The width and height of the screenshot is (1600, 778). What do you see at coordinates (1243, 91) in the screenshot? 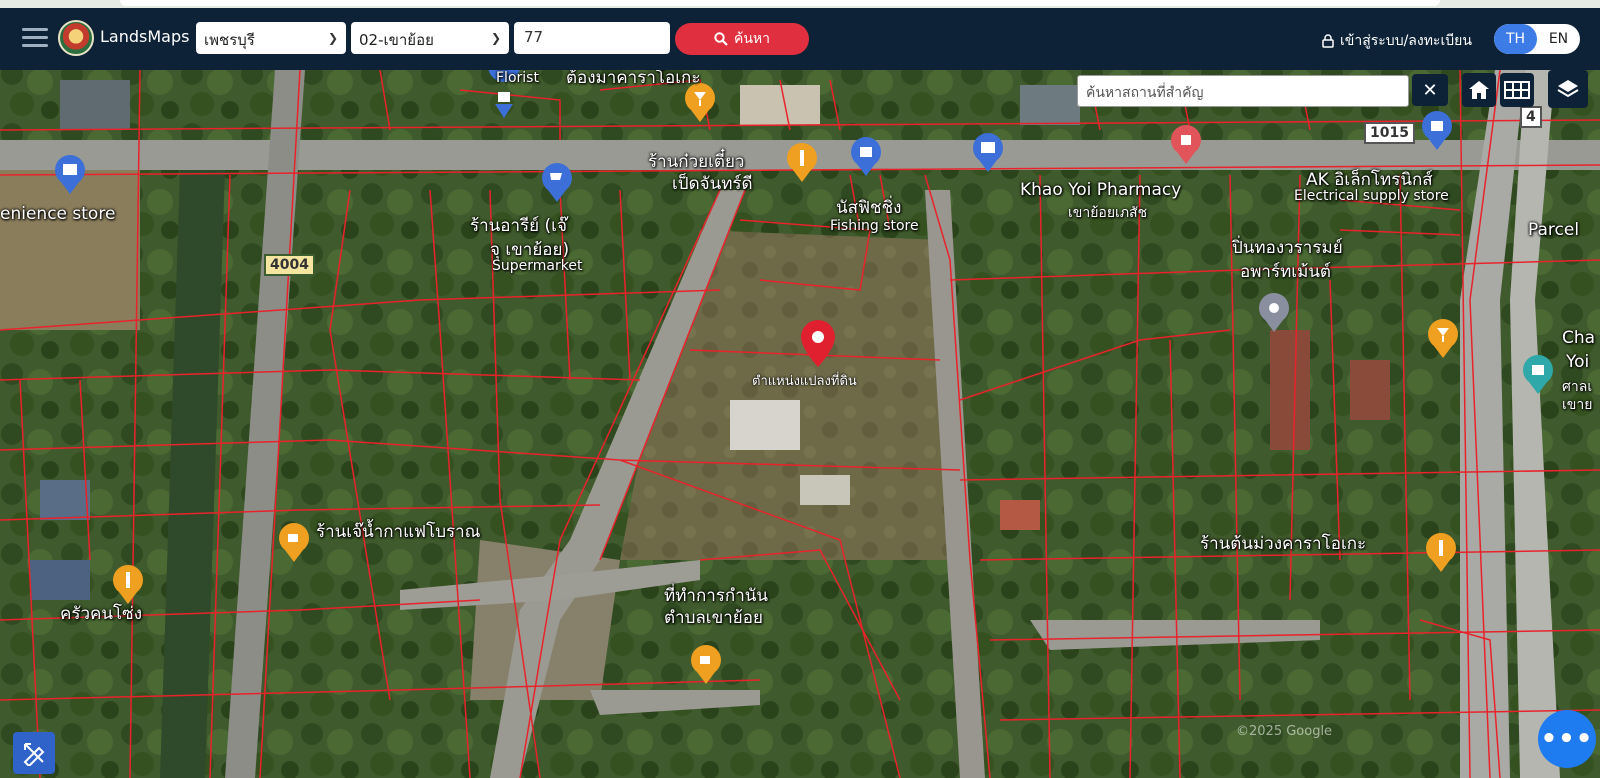
I see `place-search-input: ค้นหาสถานที่สำคัญ` at bounding box center [1243, 91].